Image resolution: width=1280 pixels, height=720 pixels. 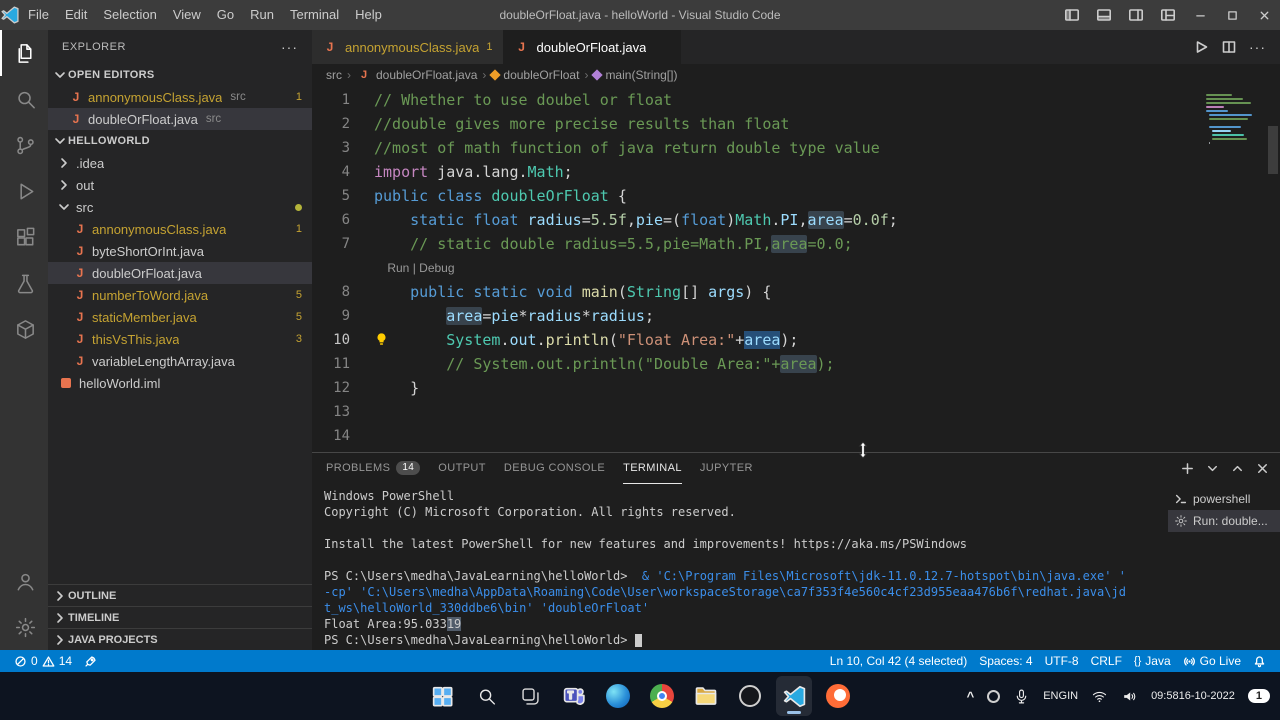 What do you see at coordinates (43, 661) in the screenshot?
I see `problems-status: 0 14` at bounding box center [43, 661].